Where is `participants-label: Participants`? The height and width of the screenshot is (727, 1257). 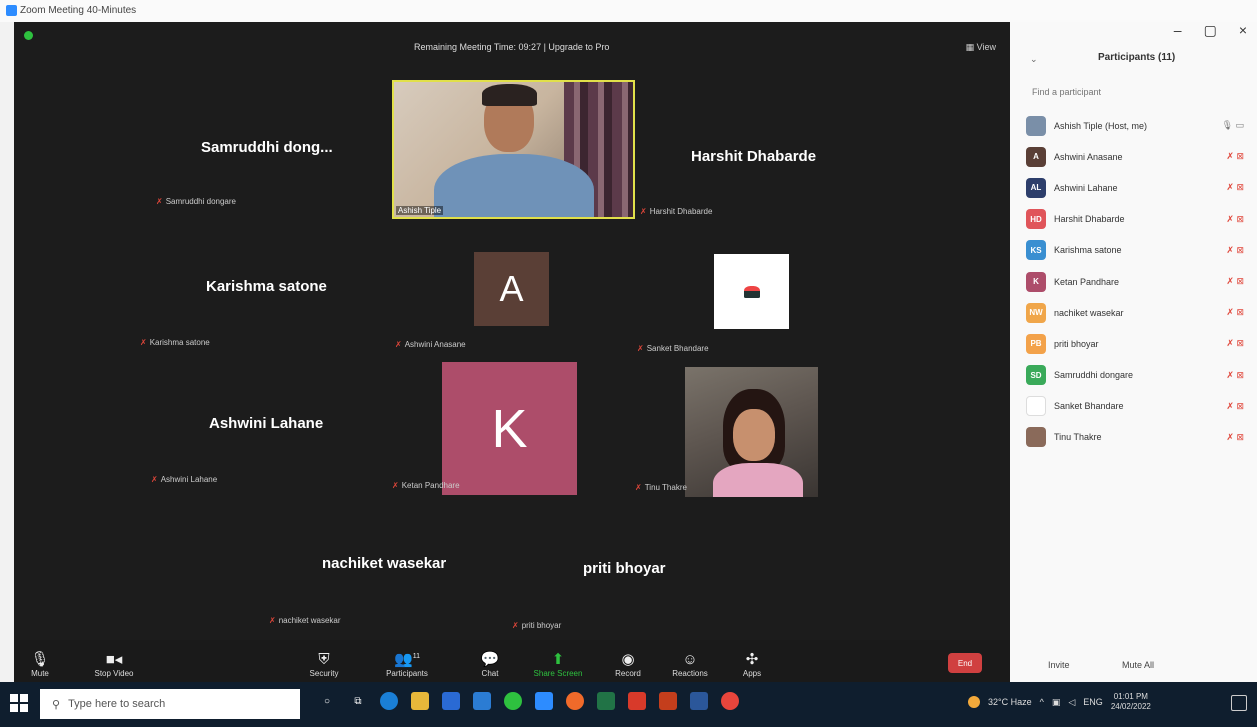
participants-label: Participants is located at coordinates (407, 673).